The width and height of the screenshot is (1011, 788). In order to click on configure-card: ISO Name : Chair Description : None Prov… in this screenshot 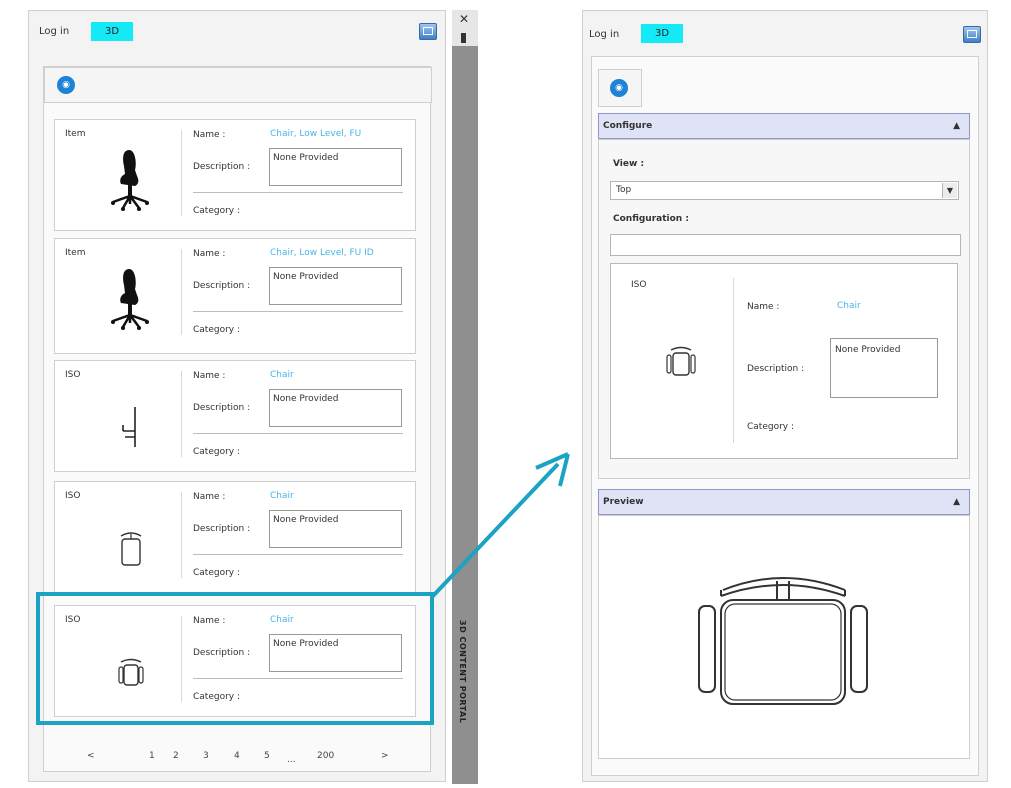, I will do `click(784, 361)`.